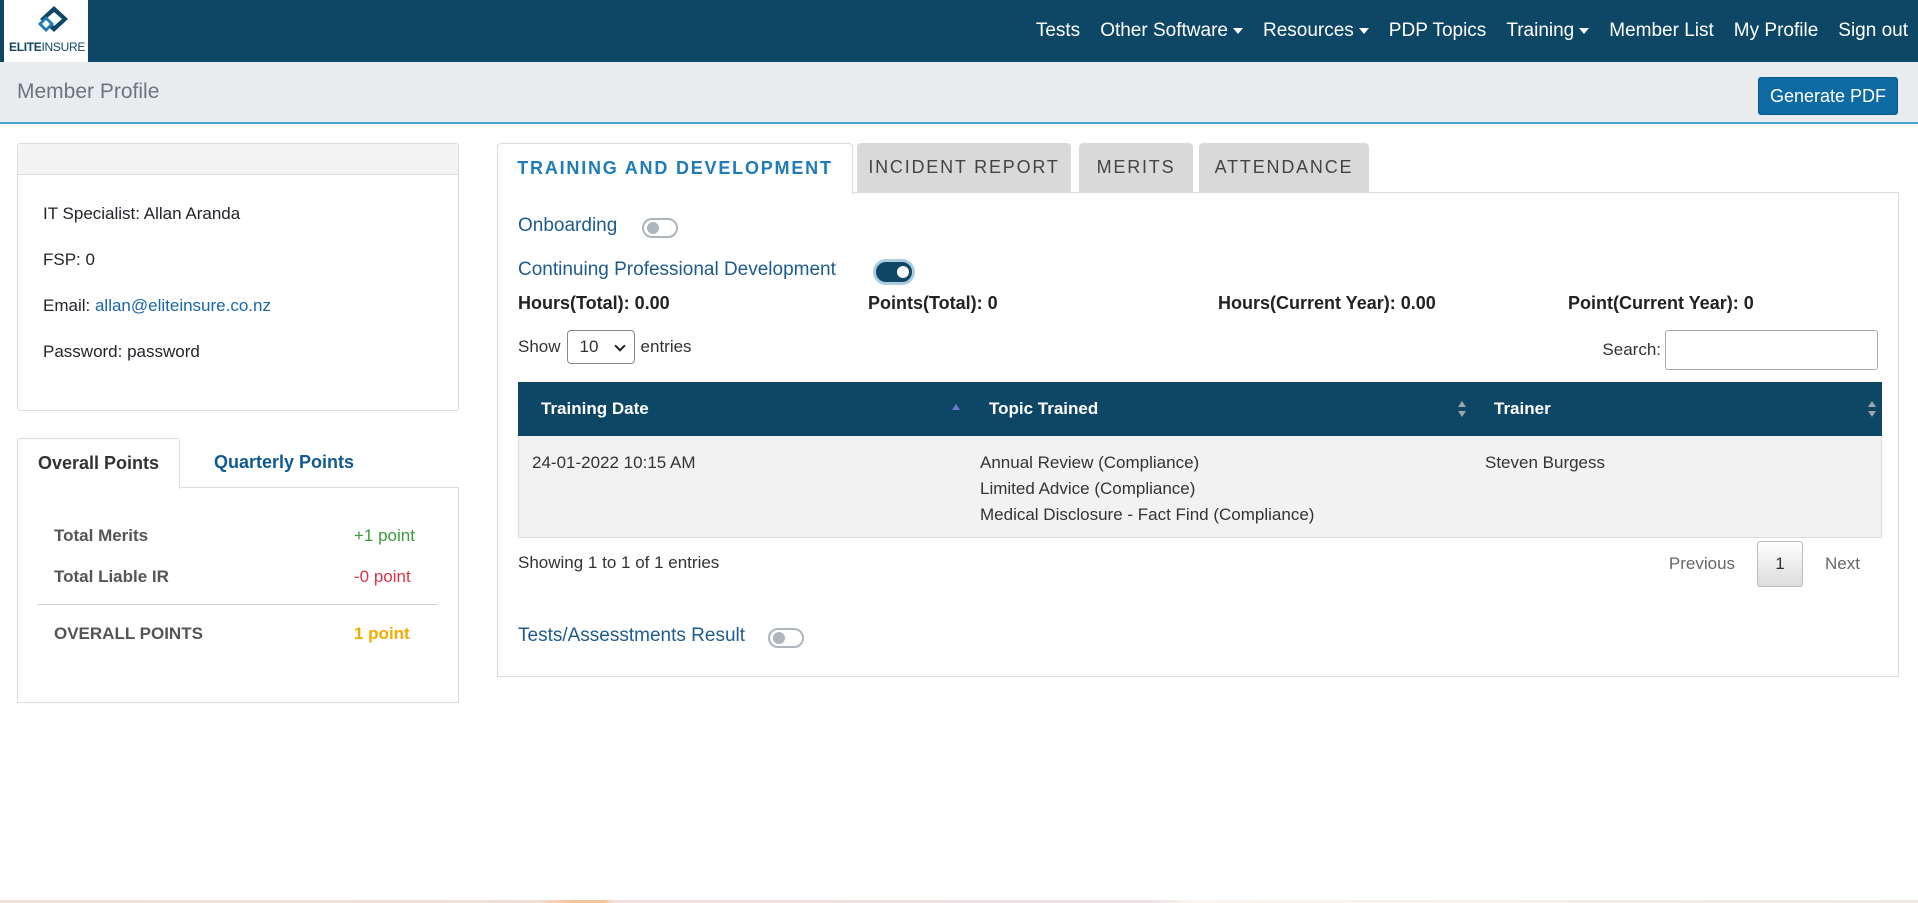 The image size is (1918, 903). I want to click on tests-result-label: Tests/Assesstments Result, so click(632, 635).